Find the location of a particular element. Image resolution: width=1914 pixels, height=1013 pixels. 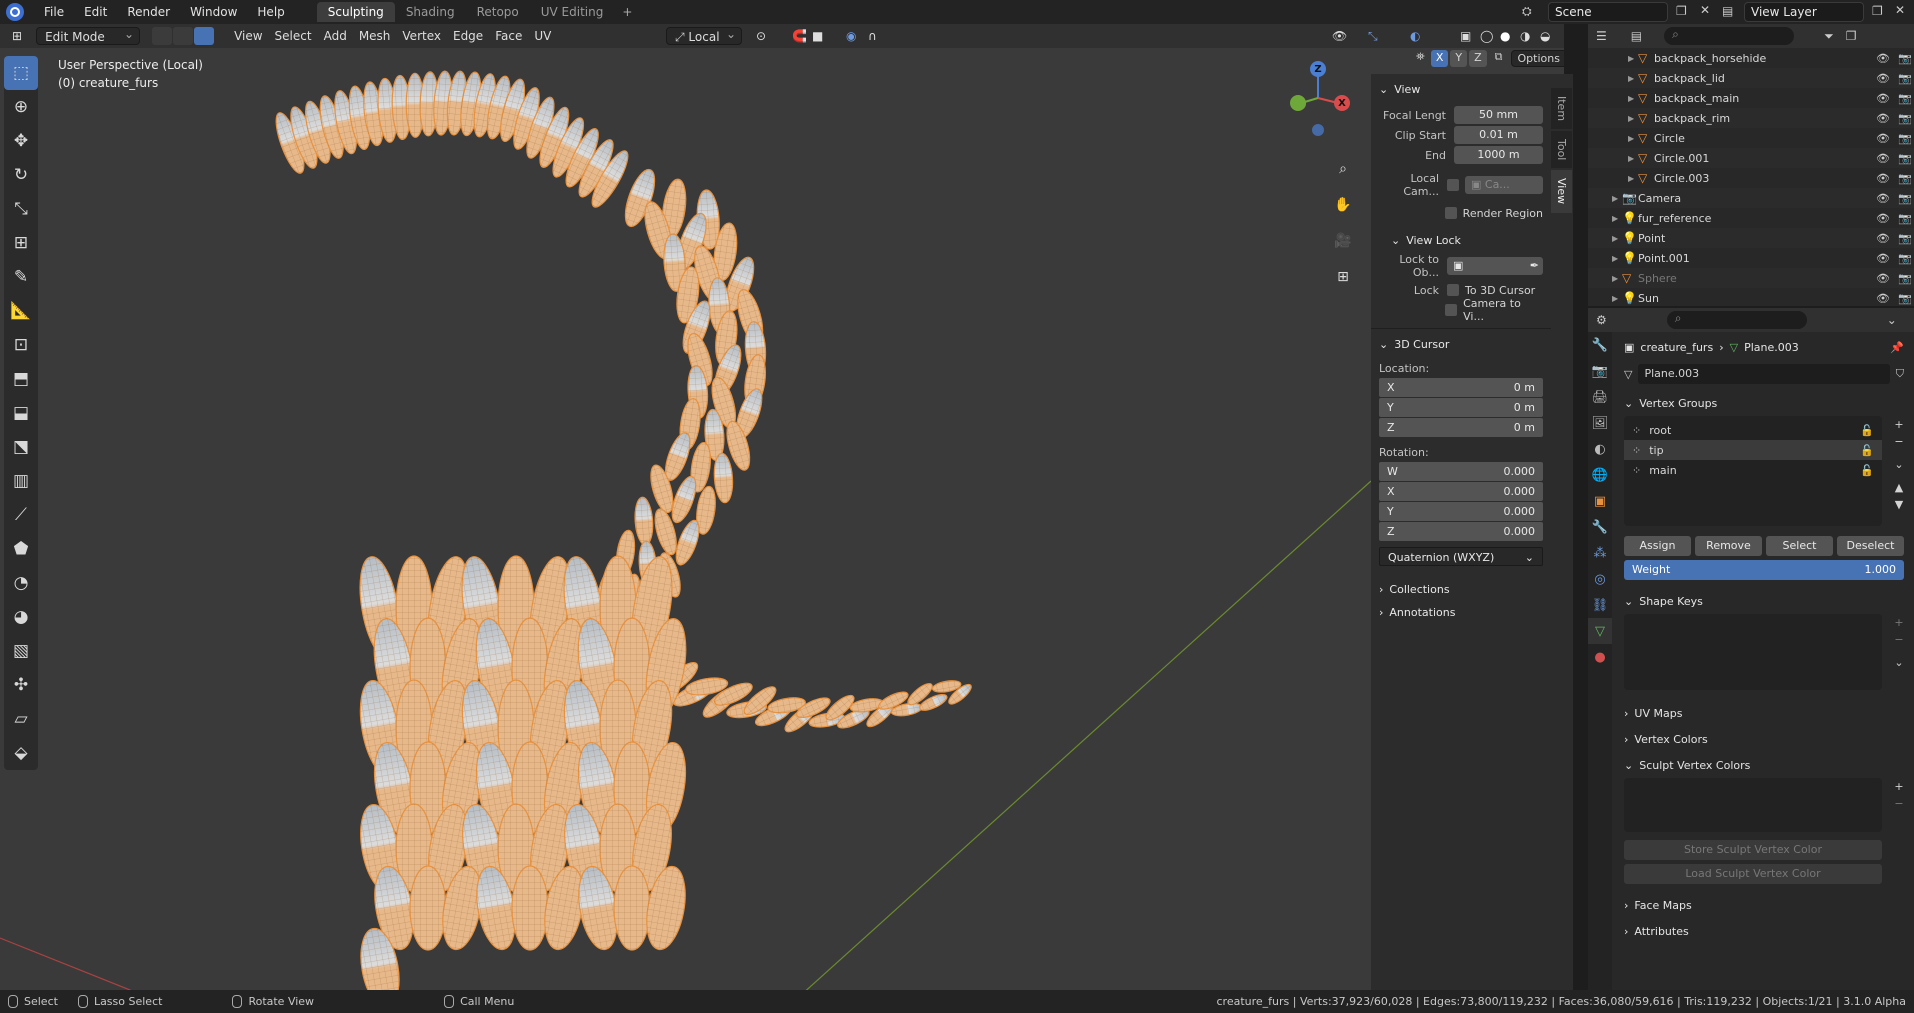

vertex-groups-header: ⌄ Vertex Groups is located at coordinates (1764, 403).